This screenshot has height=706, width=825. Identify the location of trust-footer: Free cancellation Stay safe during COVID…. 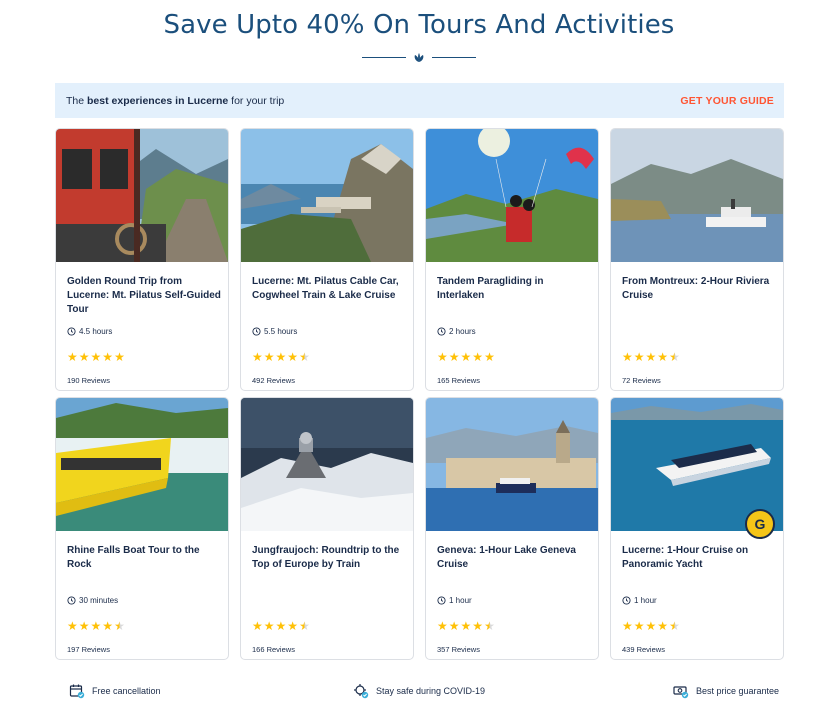
(420, 691).